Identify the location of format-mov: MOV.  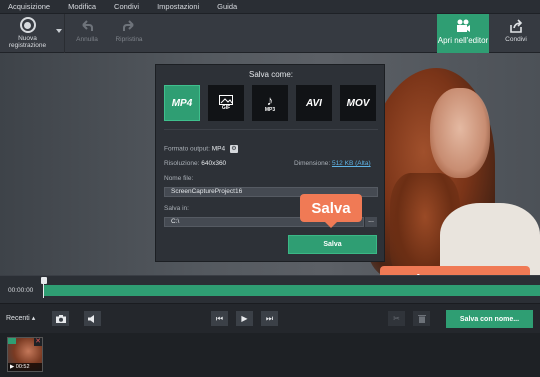
(358, 103).